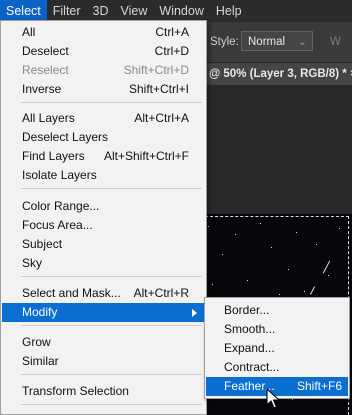 This screenshot has width=352, height=415. I want to click on menu-item-label: Subject, so click(42, 244).